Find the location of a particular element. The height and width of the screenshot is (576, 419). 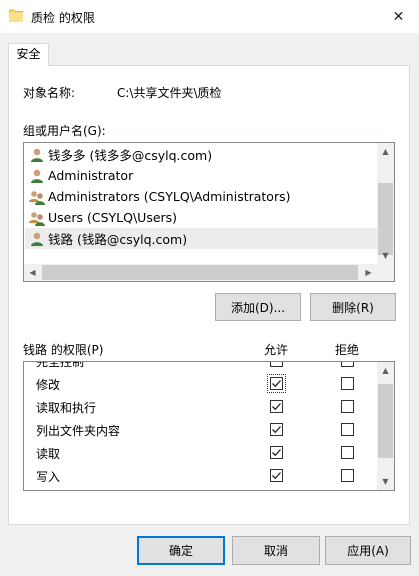

permission-row: 读取和执行 is located at coordinates (201, 406).